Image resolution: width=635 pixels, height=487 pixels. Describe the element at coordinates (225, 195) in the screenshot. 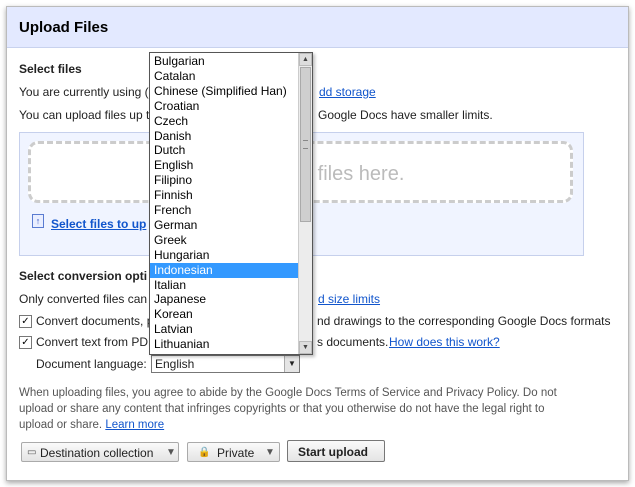

I see `language-option: Finnish` at that location.